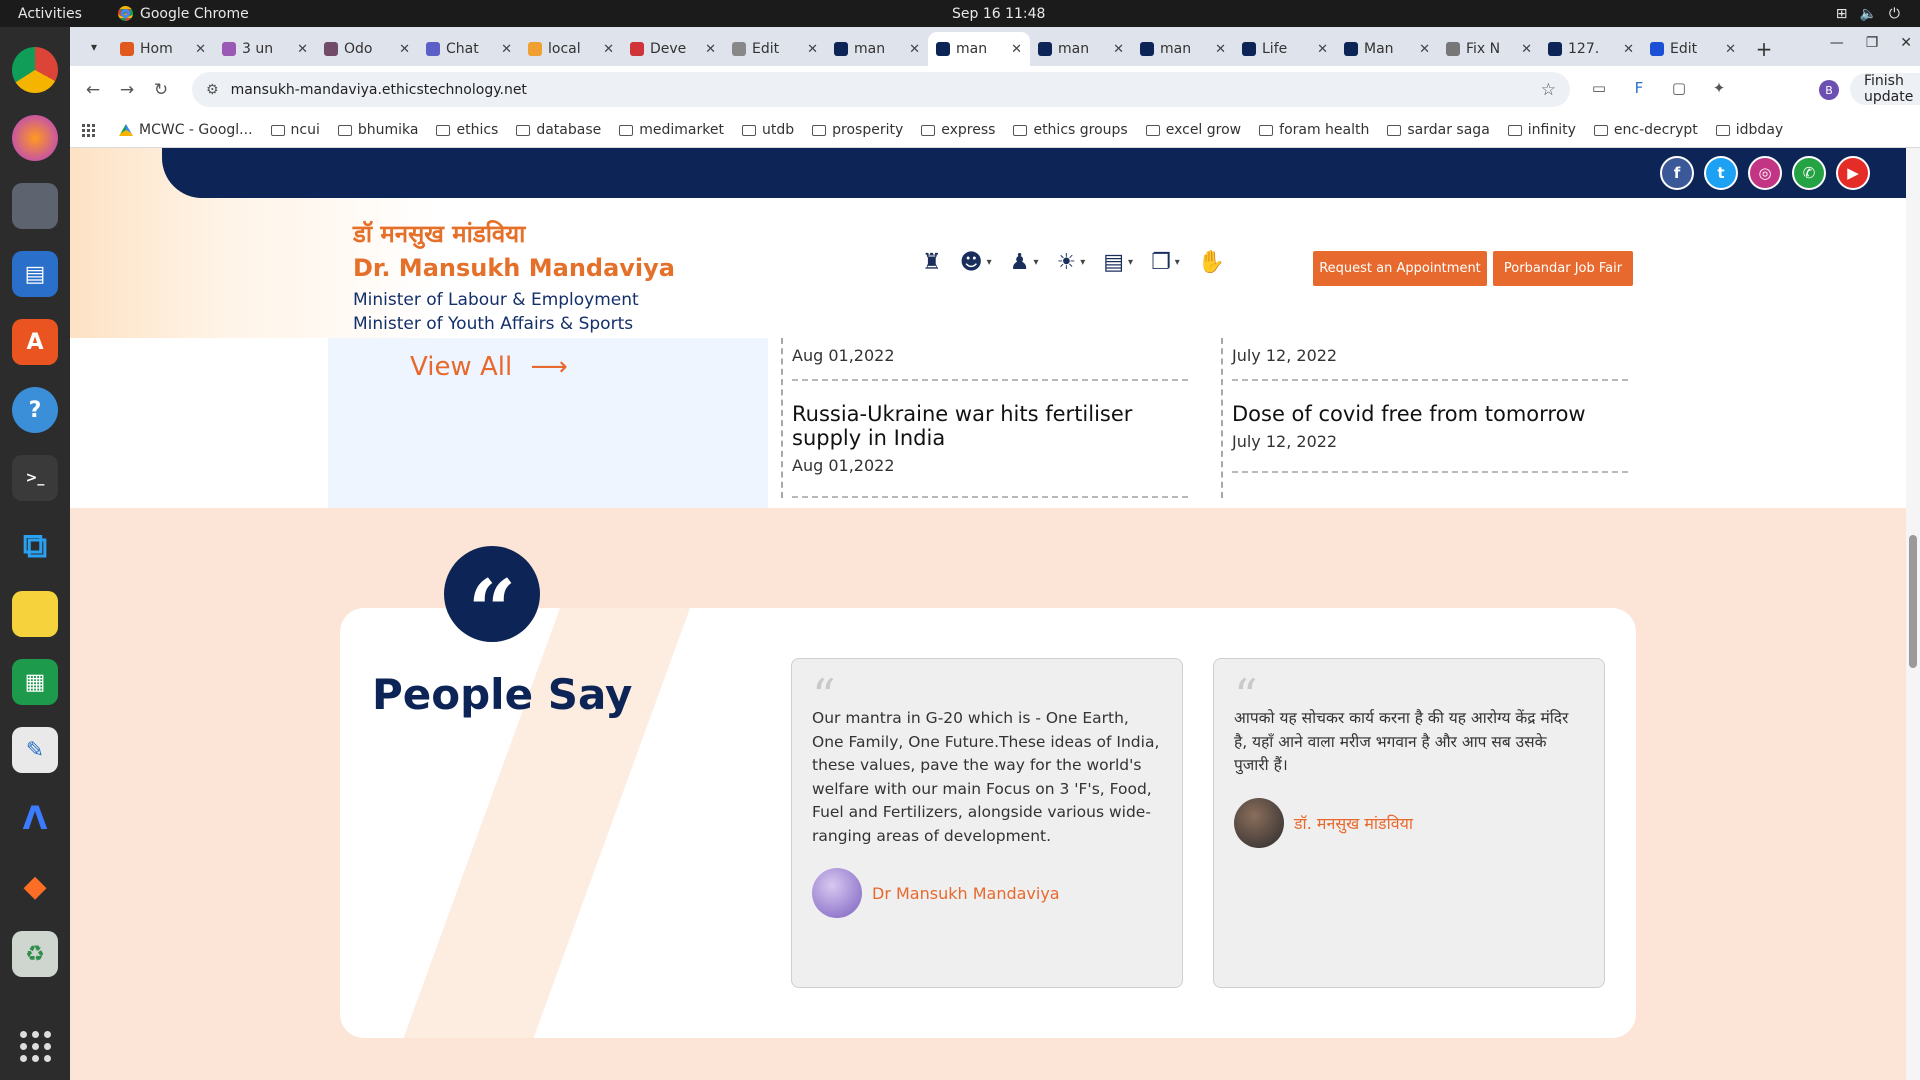 The image size is (1920, 1080). Describe the element at coordinates (265, 49) in the screenshot. I see `browser-tab: 3 un ✕` at that location.